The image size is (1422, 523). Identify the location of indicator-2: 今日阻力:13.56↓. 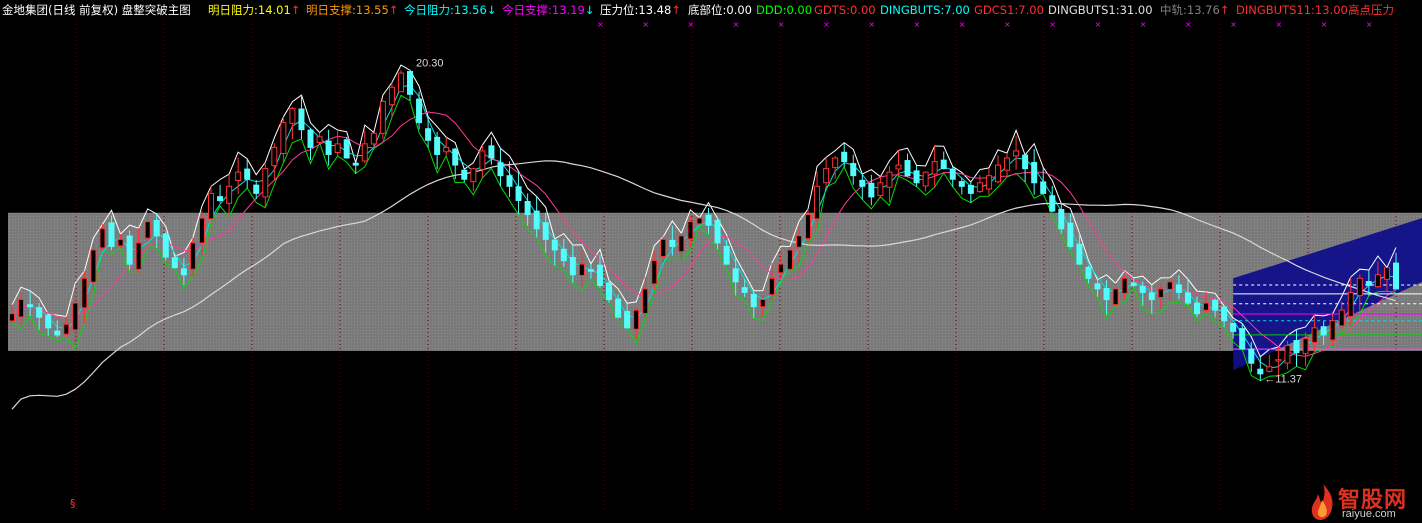
(450, 10).